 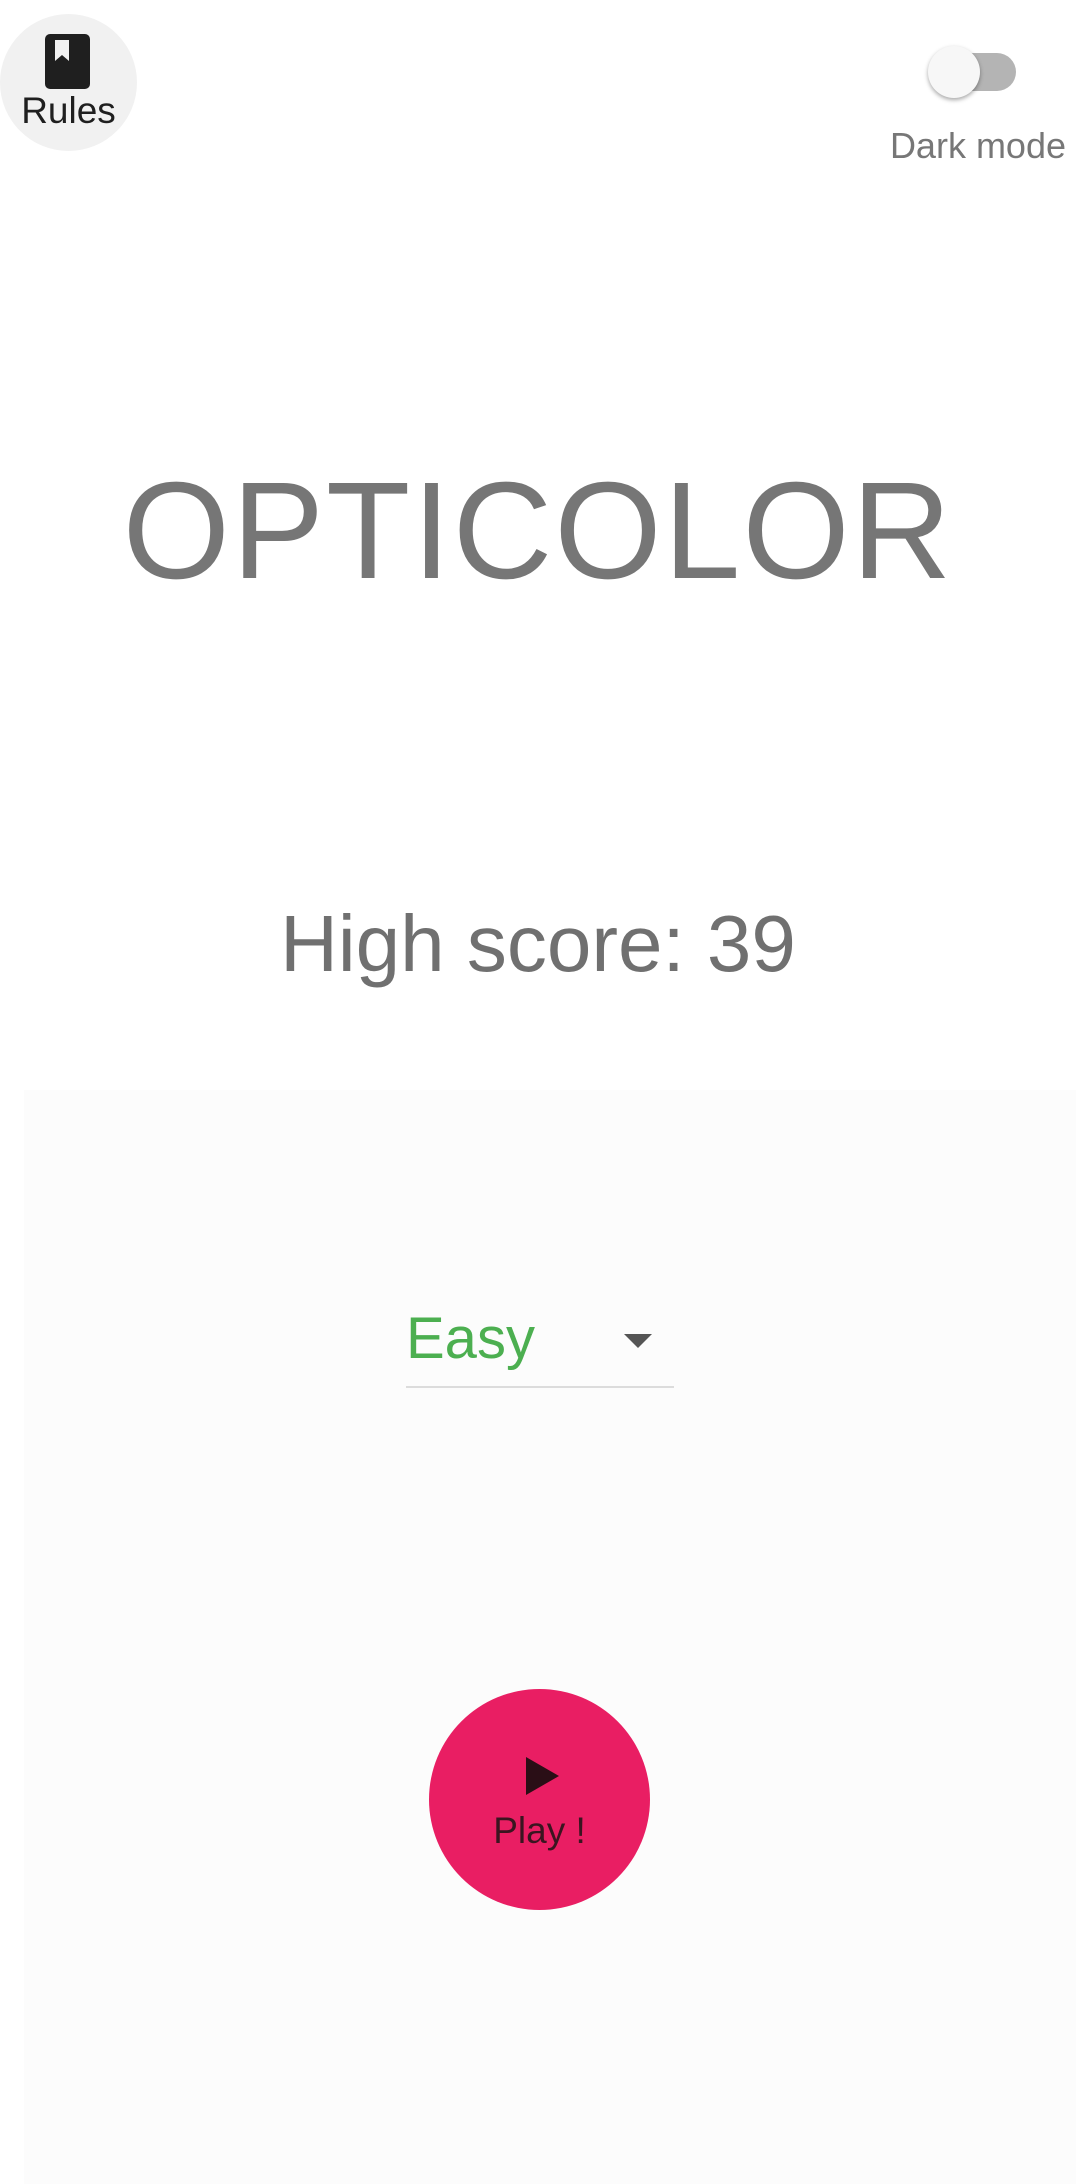 What do you see at coordinates (470, 1338) in the screenshot?
I see `difficulty-value: Easy` at bounding box center [470, 1338].